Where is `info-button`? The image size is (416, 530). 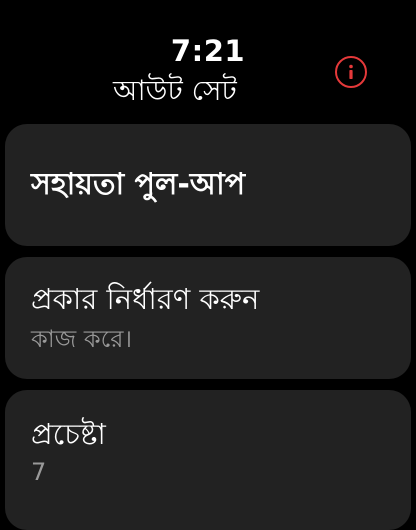 info-button is located at coordinates (351, 72).